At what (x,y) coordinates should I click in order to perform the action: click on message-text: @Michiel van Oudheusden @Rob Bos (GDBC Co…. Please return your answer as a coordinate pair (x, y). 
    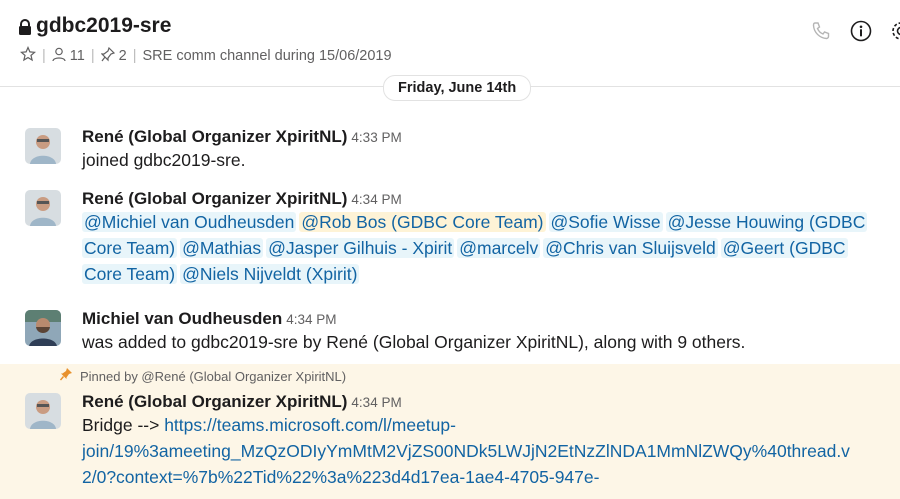
    Looking at the image, I should click on (487, 248).